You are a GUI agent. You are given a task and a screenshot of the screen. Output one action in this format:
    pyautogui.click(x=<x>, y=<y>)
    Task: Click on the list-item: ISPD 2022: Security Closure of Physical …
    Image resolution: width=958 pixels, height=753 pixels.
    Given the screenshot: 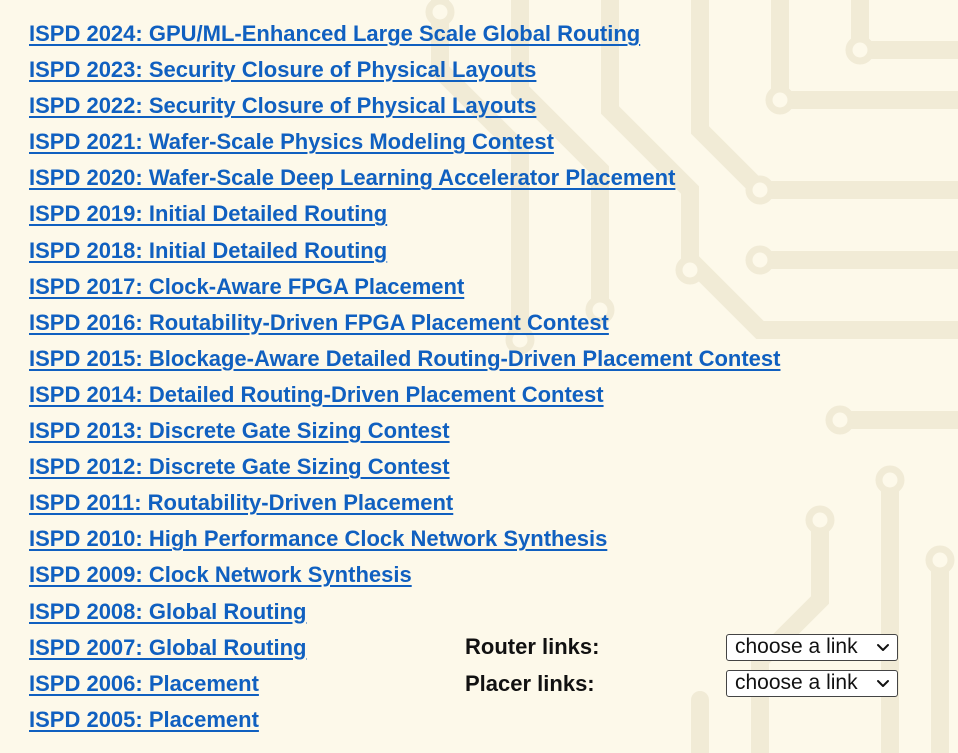 What is the action you would take?
    pyautogui.click(x=404, y=108)
    